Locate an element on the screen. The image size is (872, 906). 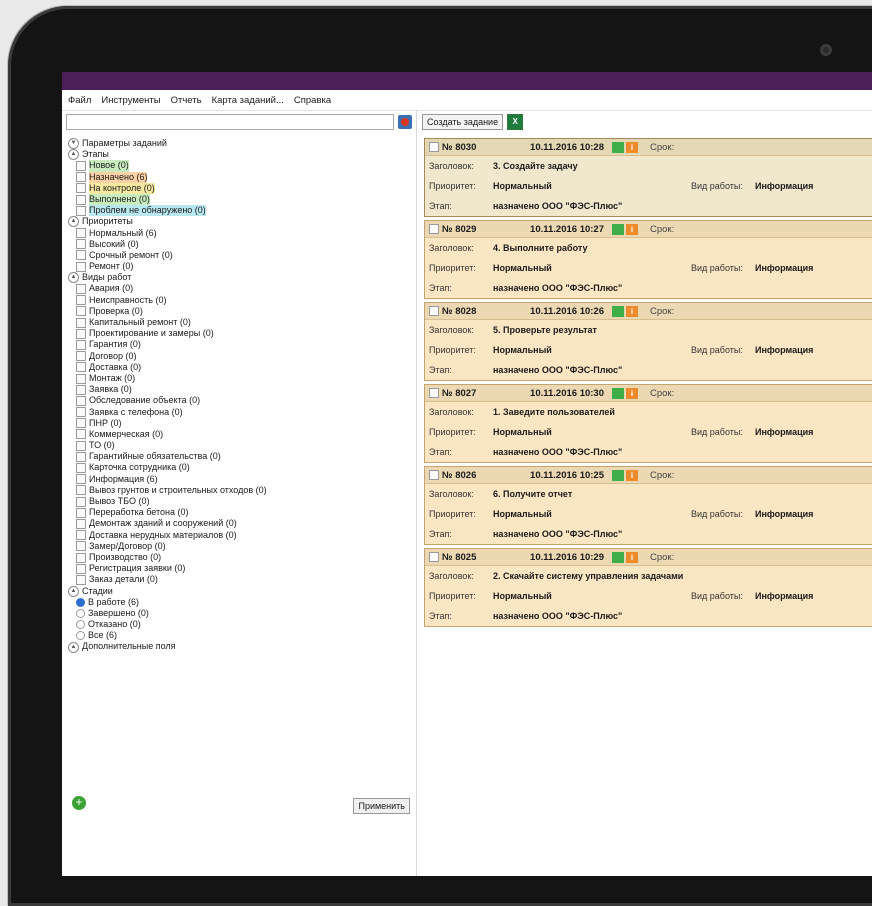
worktype-filter-item: Доставка нерудных материалов (0) is located at coordinates (240, 535).